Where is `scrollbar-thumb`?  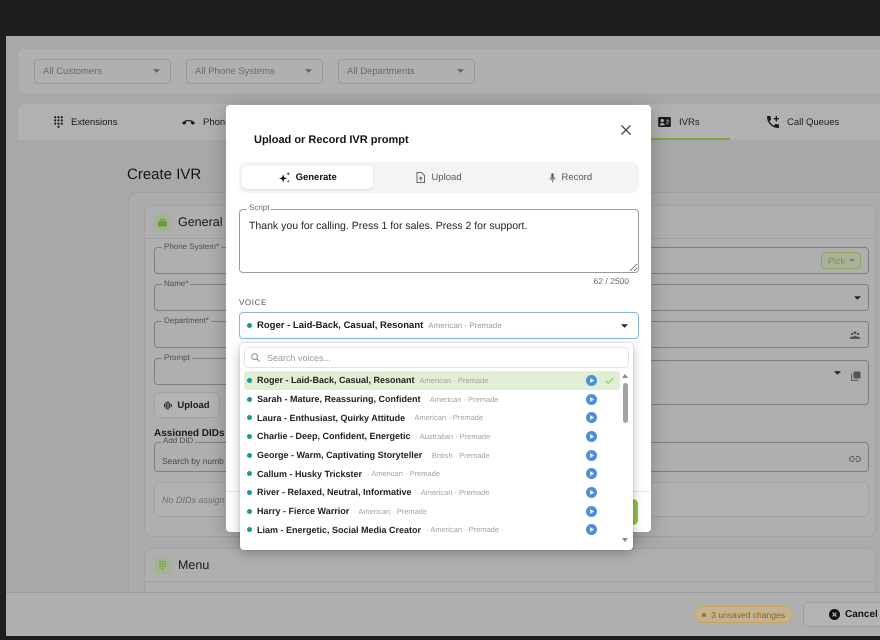 scrollbar-thumb is located at coordinates (625, 403).